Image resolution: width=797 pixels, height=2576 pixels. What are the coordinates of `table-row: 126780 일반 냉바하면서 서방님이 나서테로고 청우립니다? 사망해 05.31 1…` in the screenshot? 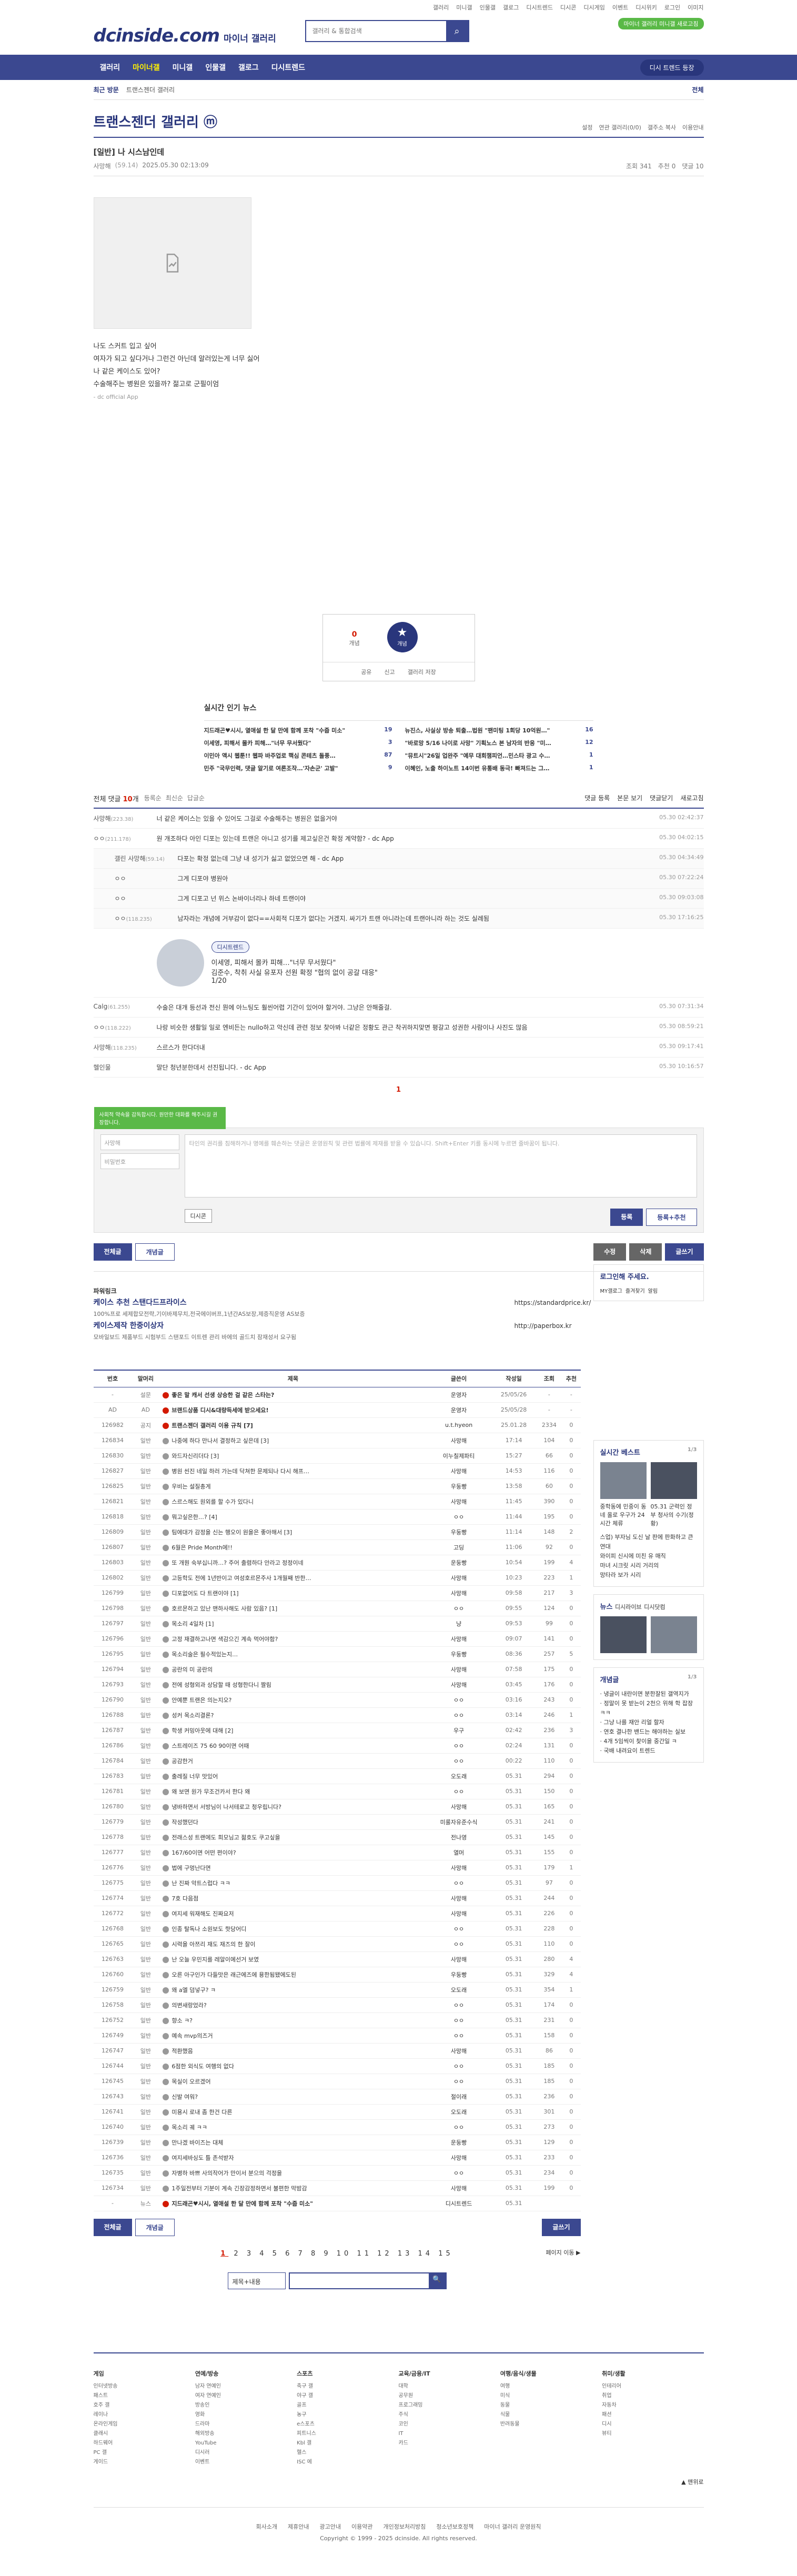 It's located at (337, 1807).